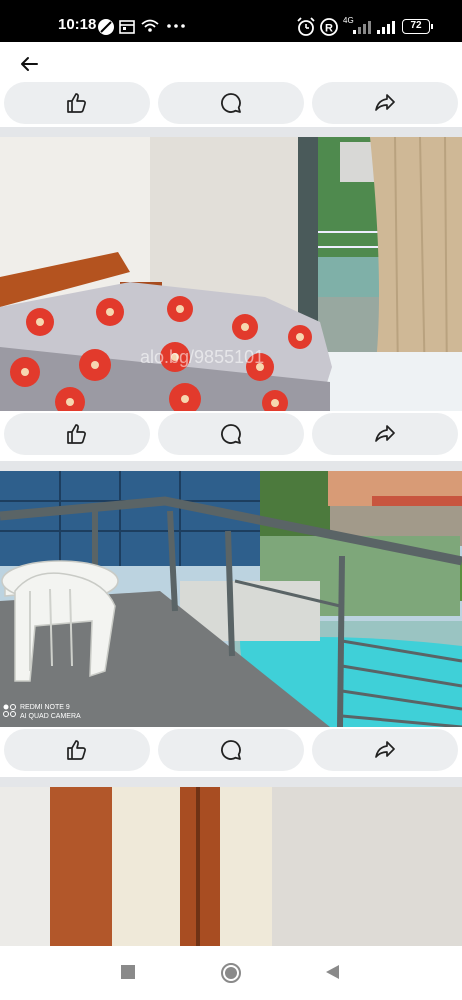 The image size is (462, 1000). I want to click on circle-icon, so click(231, 973).